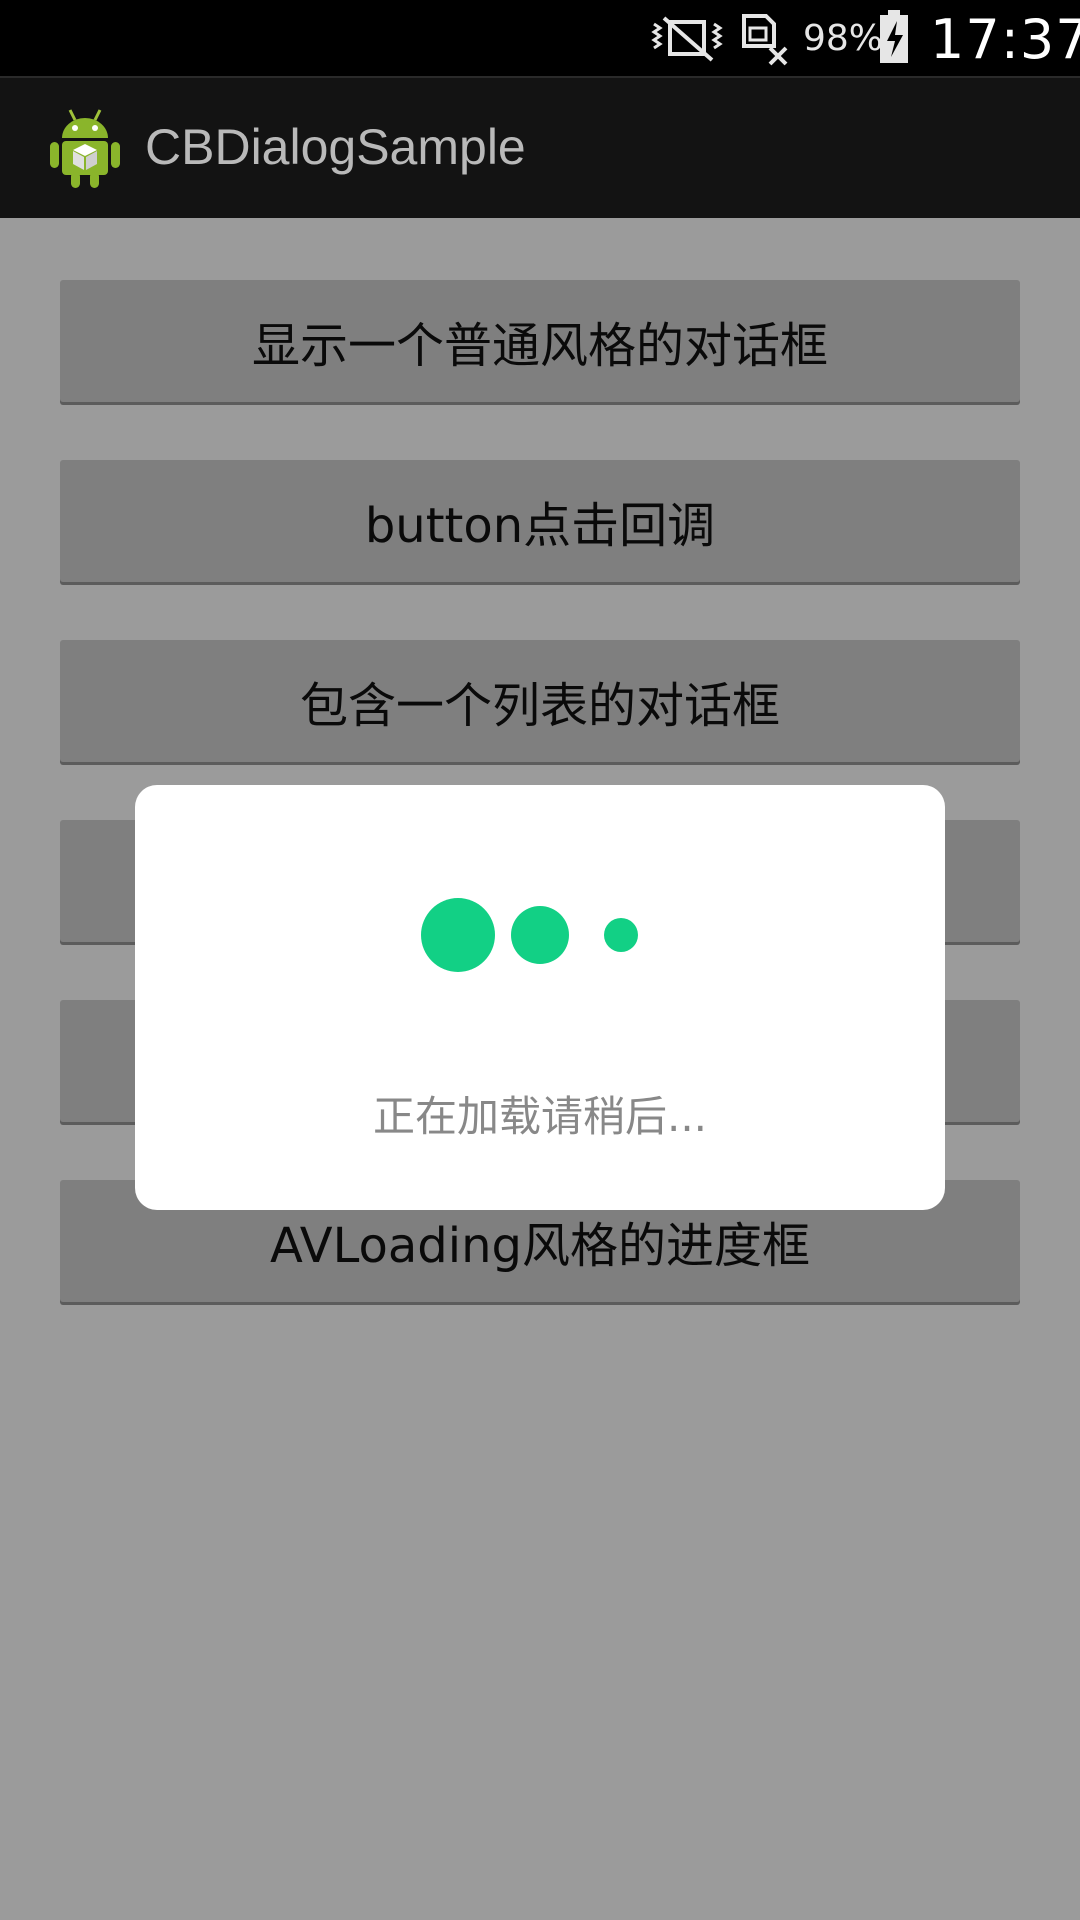 This screenshot has width=1080, height=1920. I want to click on normal-dialog-button: 显示一个普通风格的对话框, so click(540, 341).